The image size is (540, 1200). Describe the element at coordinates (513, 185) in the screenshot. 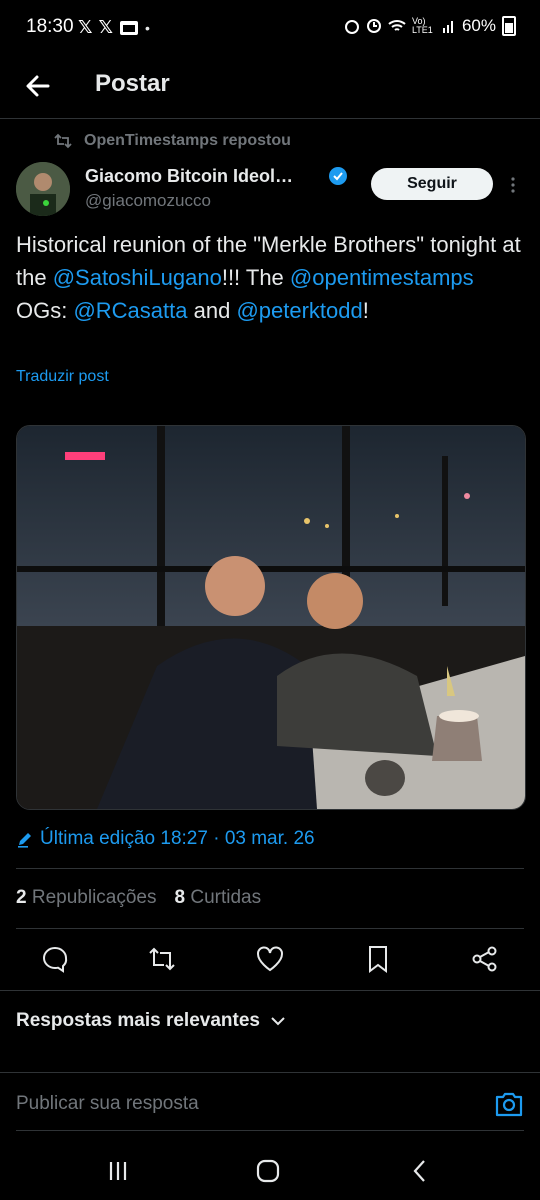

I see `more-options-icon` at that location.